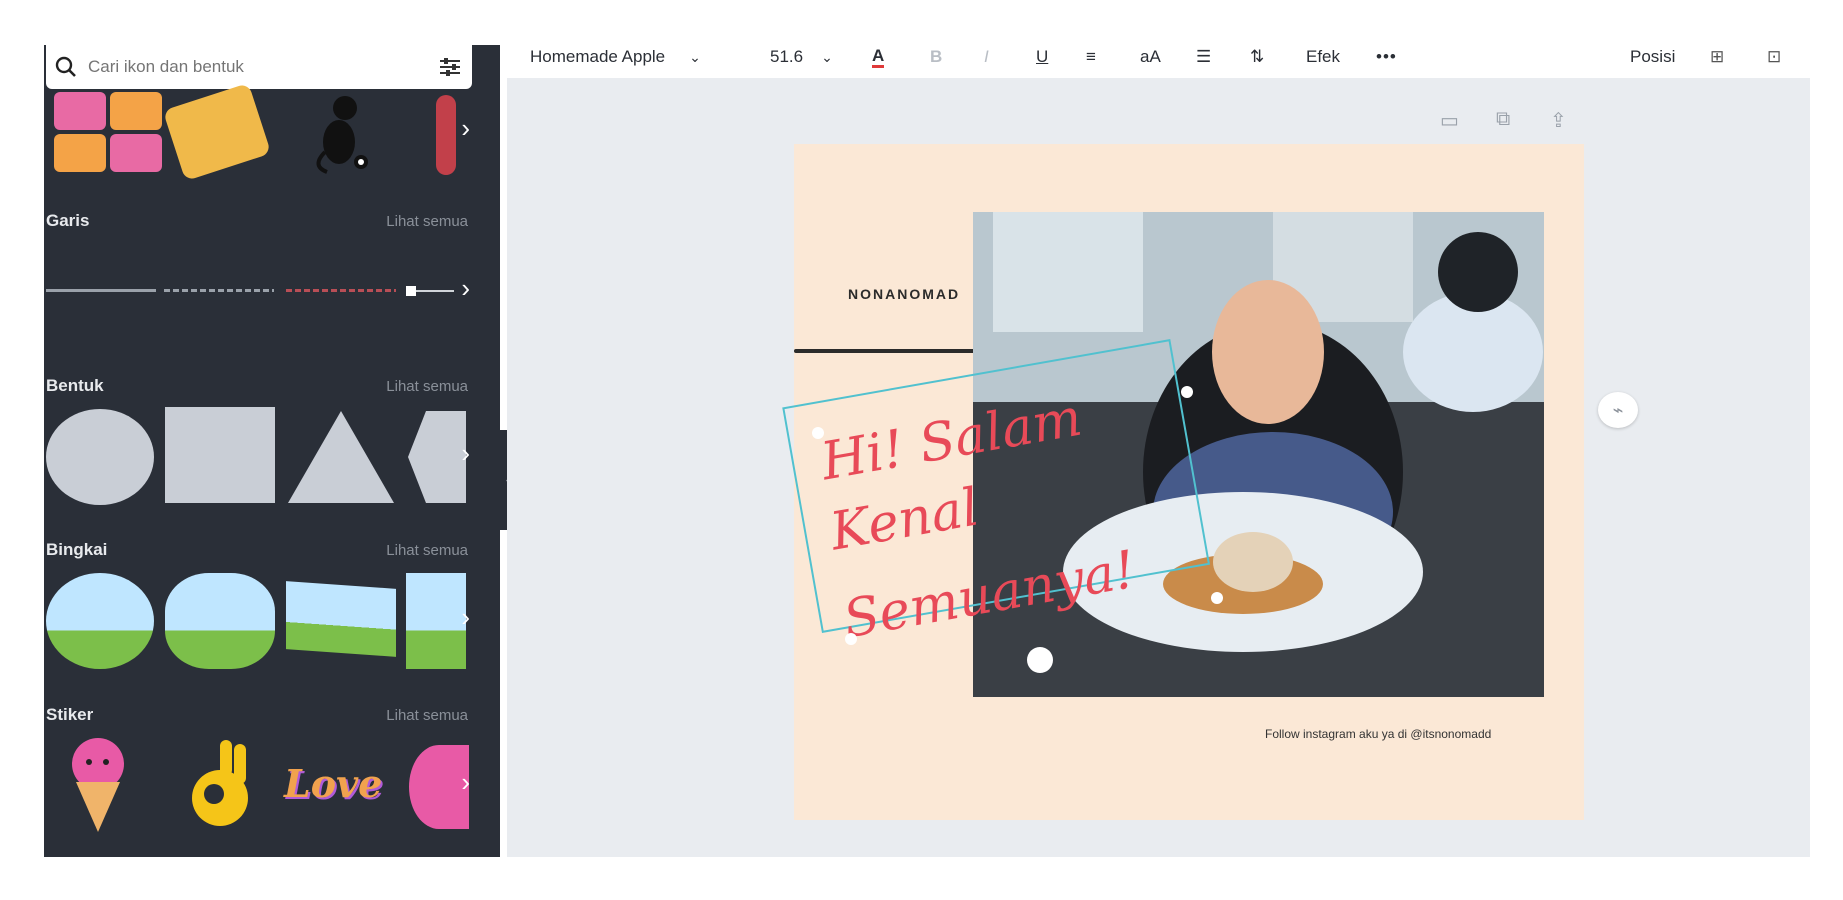 The image size is (1843, 900). I want to click on garis-arrow-icon: ›, so click(465, 288).